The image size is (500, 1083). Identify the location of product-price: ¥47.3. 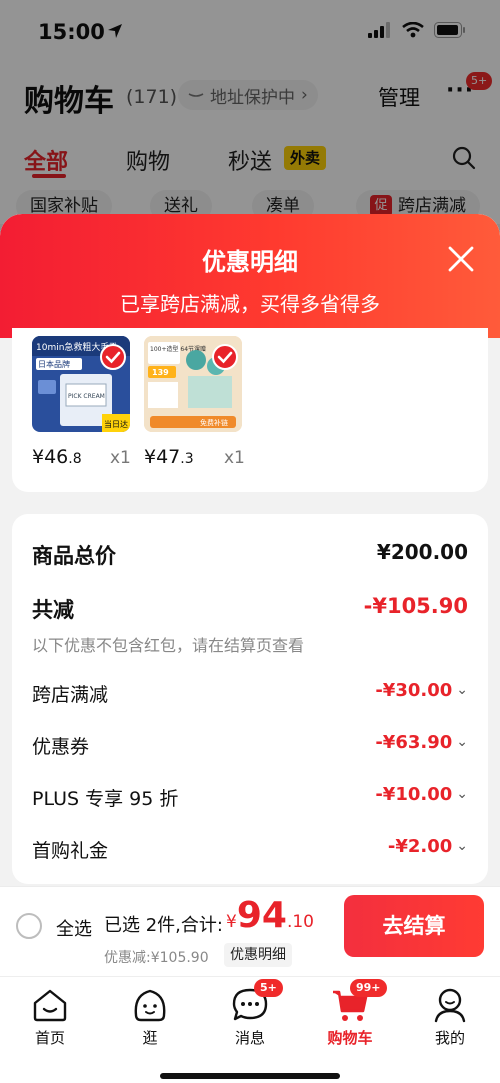
(169, 457).